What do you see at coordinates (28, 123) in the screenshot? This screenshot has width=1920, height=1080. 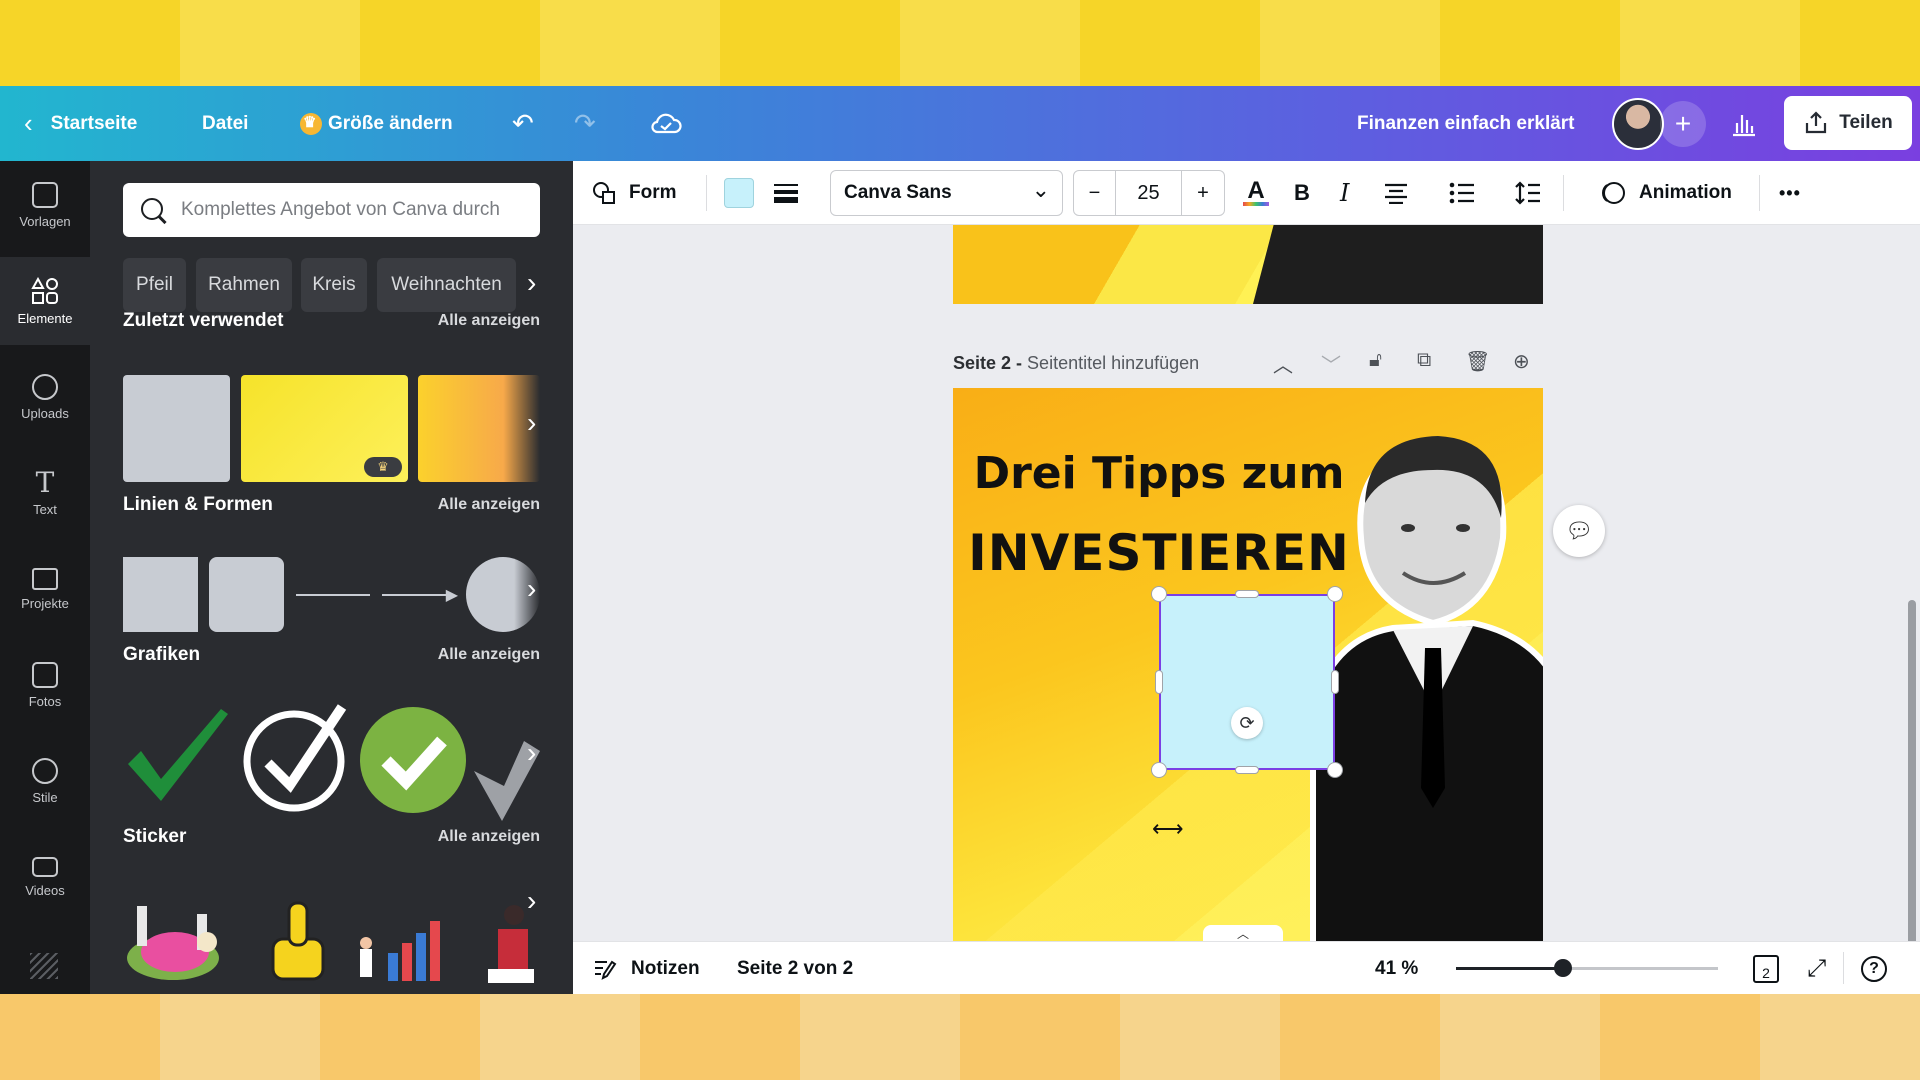 I see `back-chevron-icon: ‹` at bounding box center [28, 123].